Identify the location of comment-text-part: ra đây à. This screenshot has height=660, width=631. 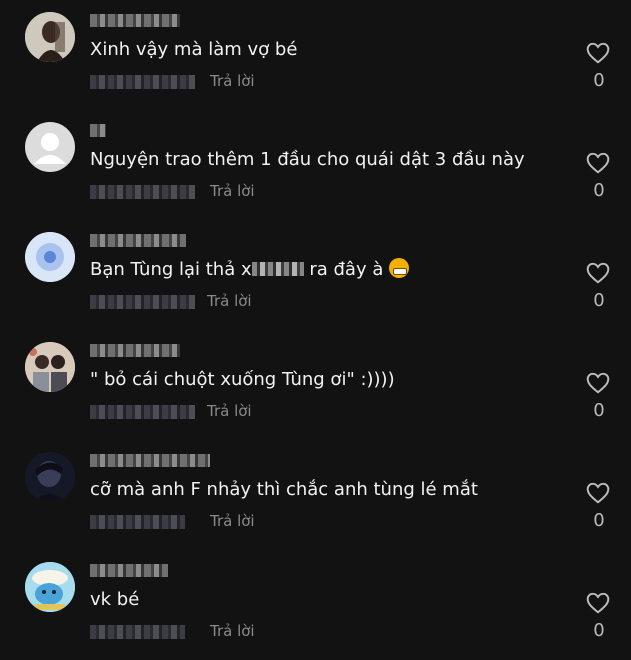
(343, 269).